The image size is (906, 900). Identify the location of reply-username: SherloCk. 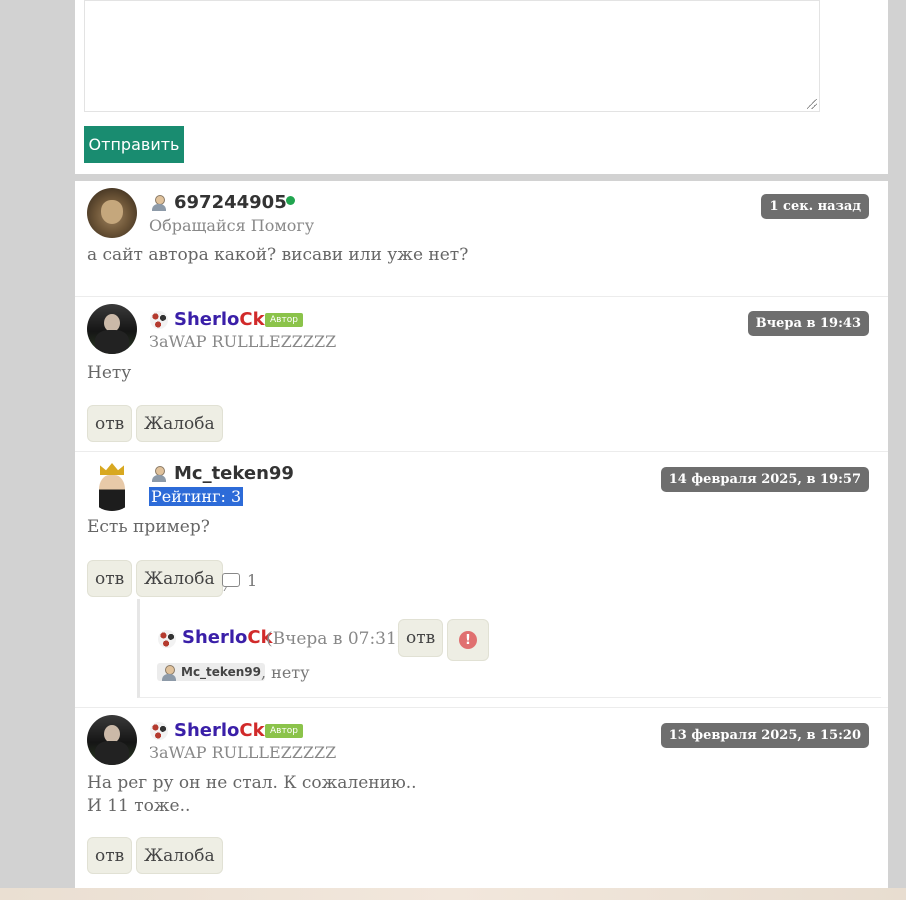
(227, 637).